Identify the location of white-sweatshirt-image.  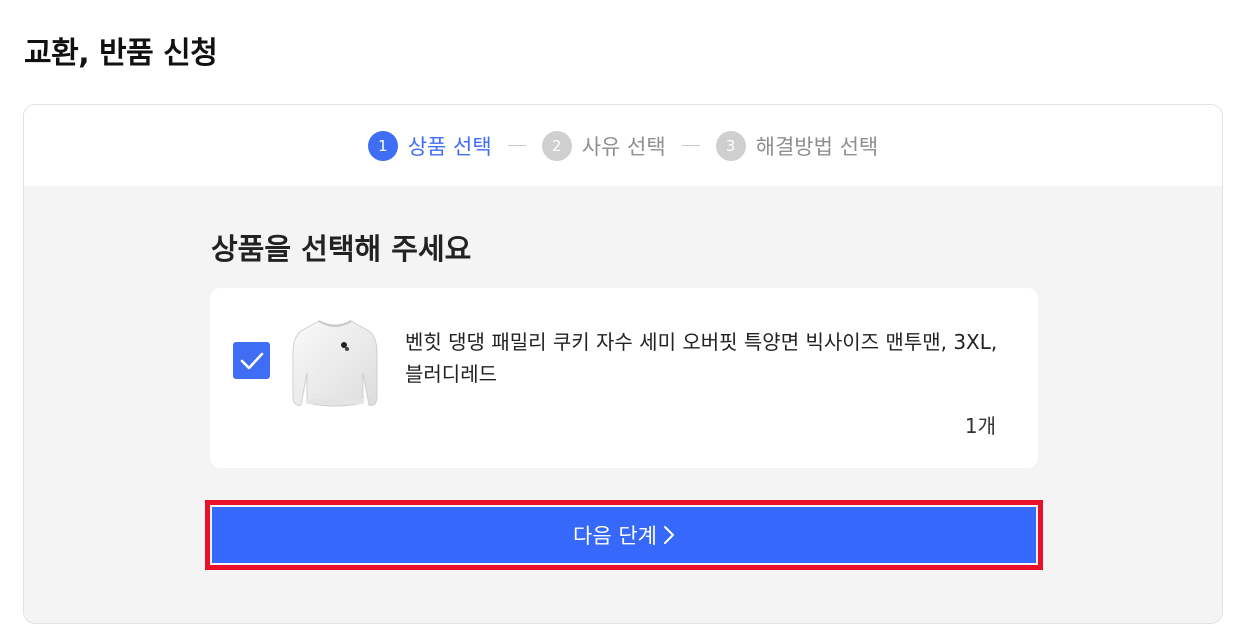
(335, 363).